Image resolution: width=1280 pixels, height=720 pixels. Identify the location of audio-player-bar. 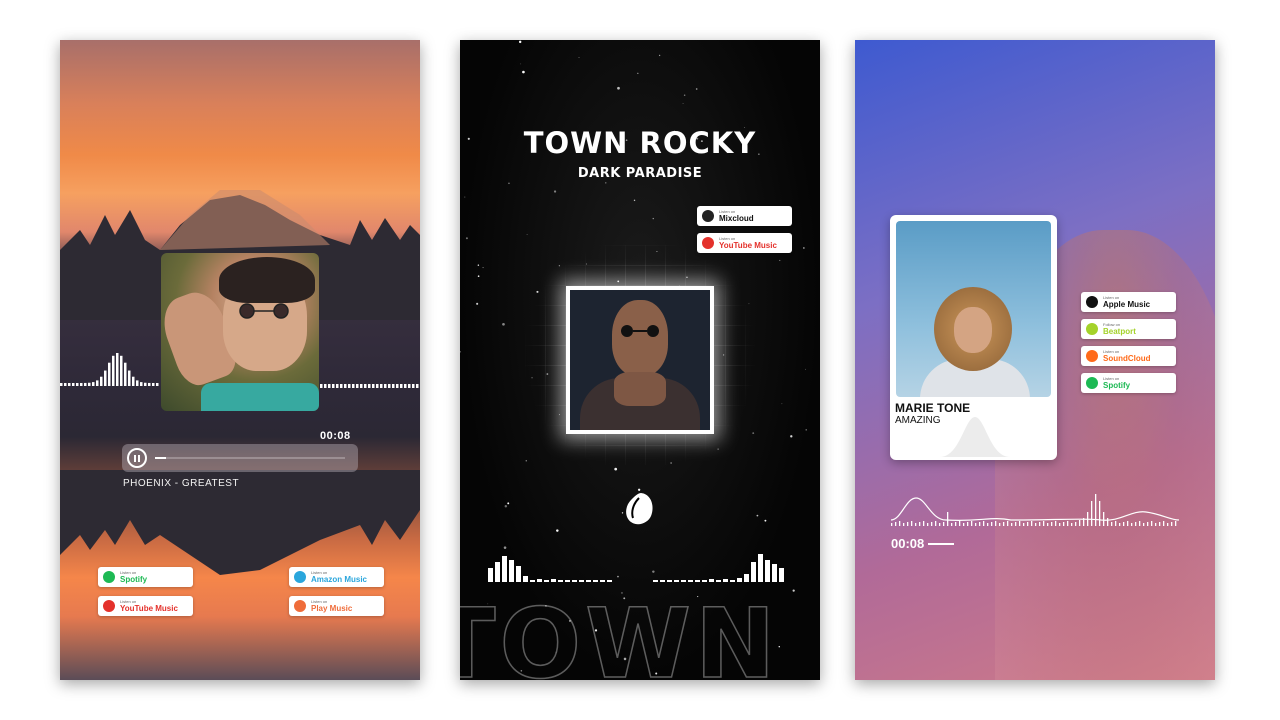
(240, 458).